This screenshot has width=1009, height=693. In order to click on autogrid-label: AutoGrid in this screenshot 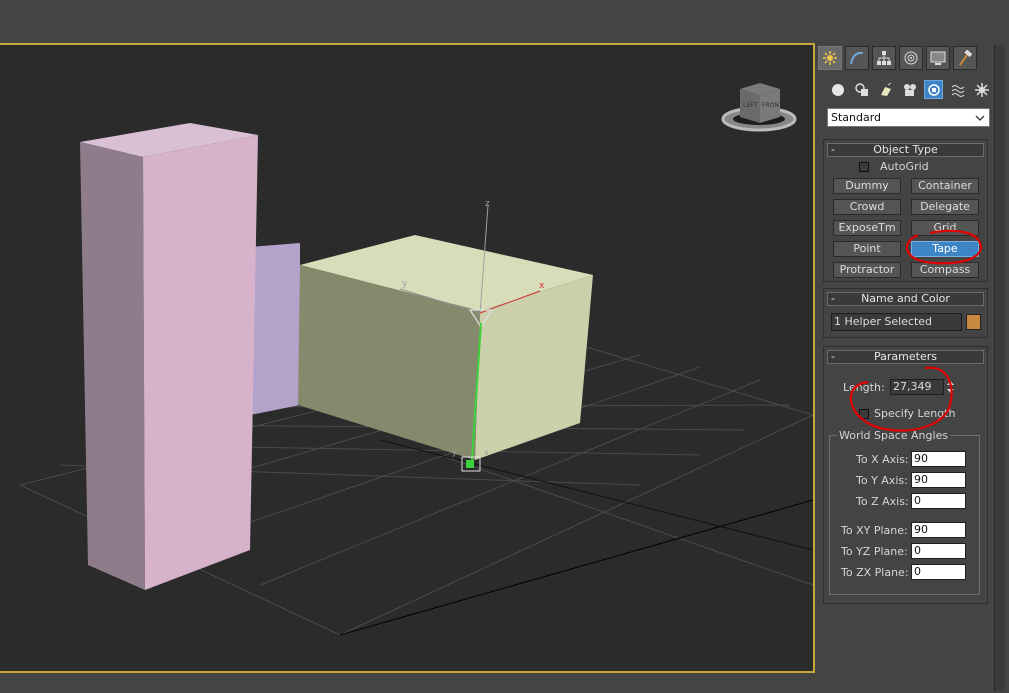, I will do `click(904, 166)`.